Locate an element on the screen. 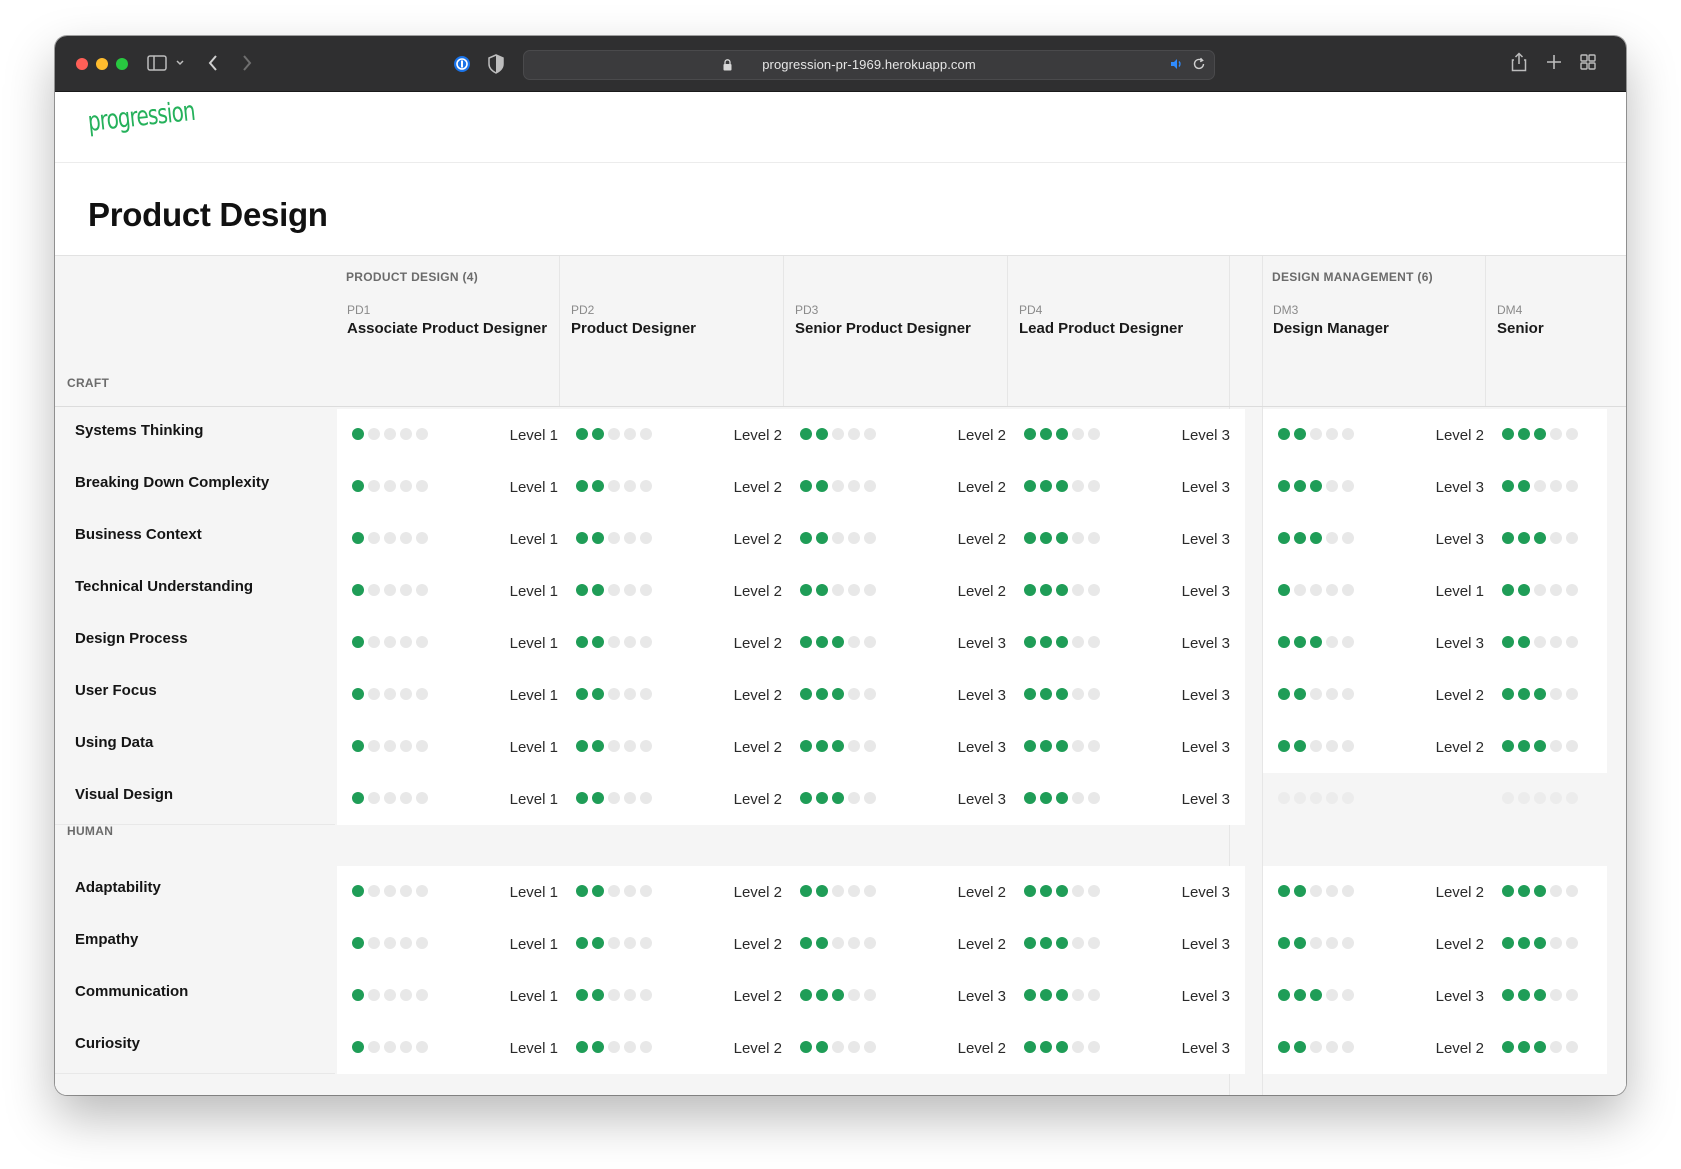  column-title: Associate Product Designer is located at coordinates (447, 328).